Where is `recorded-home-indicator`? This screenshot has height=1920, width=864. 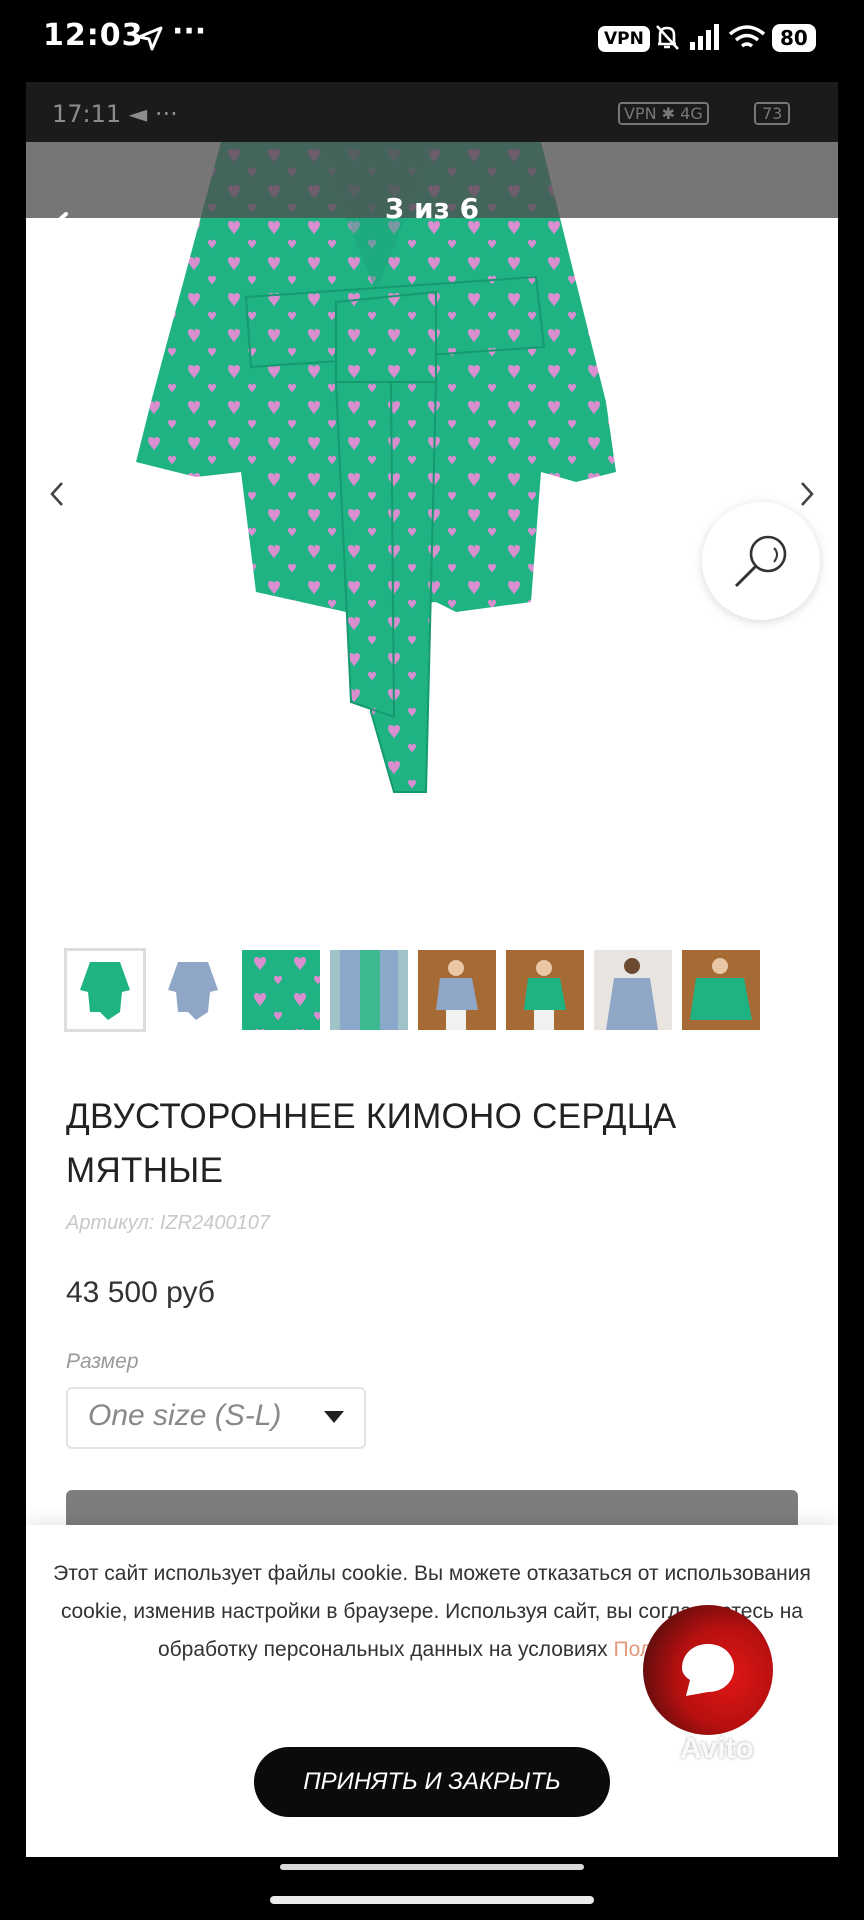
recorded-home-indicator is located at coordinates (432, 1867).